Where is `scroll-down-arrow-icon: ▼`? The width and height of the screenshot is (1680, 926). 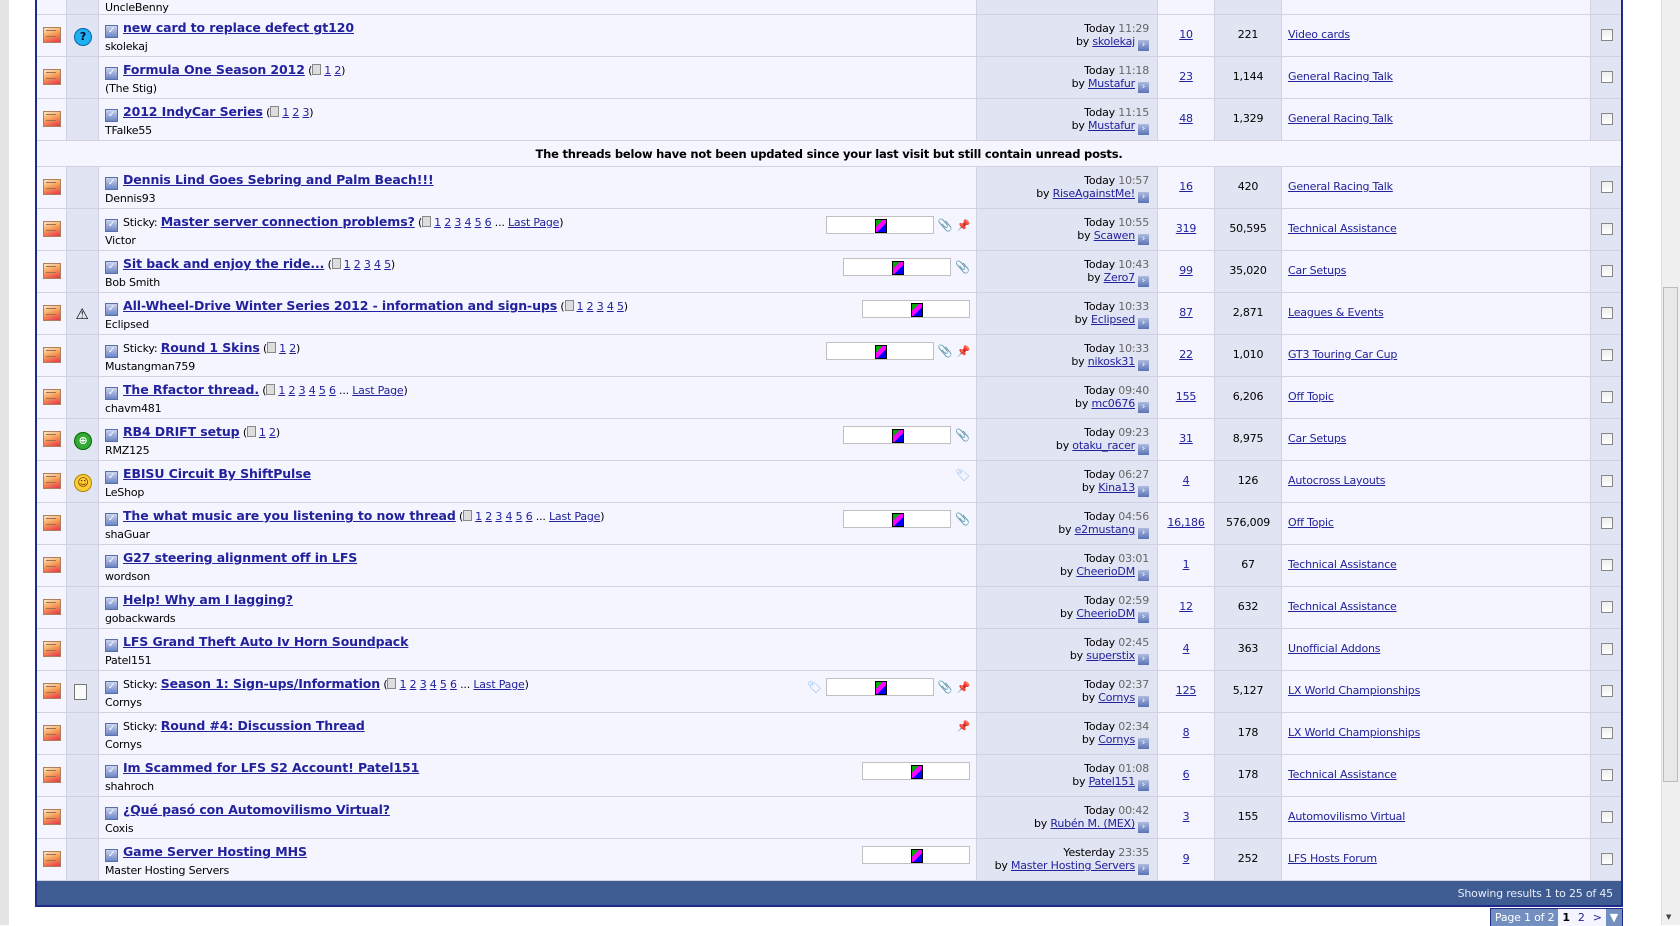 scroll-down-arrow-icon: ▼ is located at coordinates (1668, 917).